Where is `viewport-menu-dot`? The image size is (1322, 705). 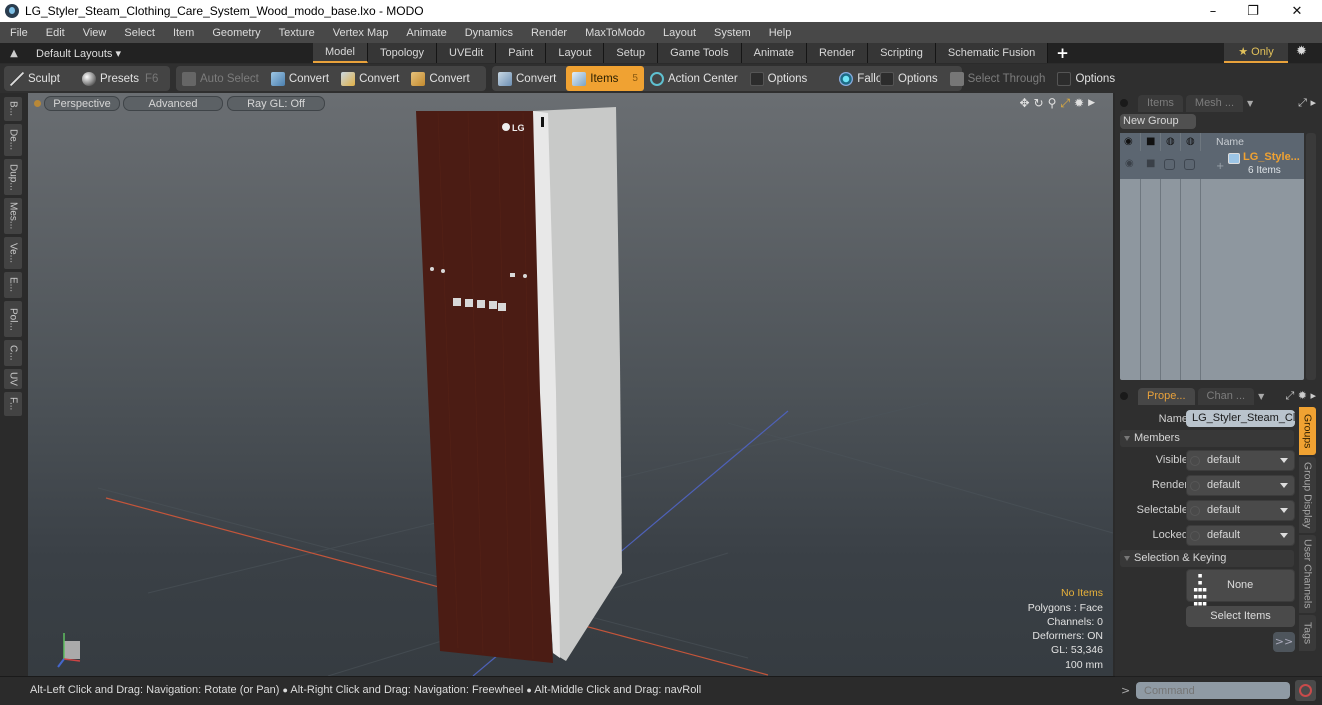
viewport-menu-dot is located at coordinates (37, 103).